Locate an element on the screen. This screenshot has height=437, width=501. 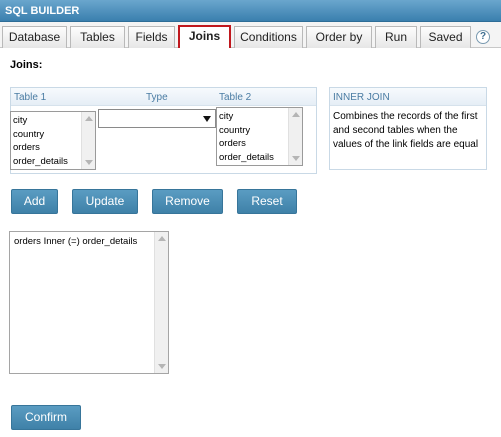
tab-fields: Fields is located at coordinates (151, 37).